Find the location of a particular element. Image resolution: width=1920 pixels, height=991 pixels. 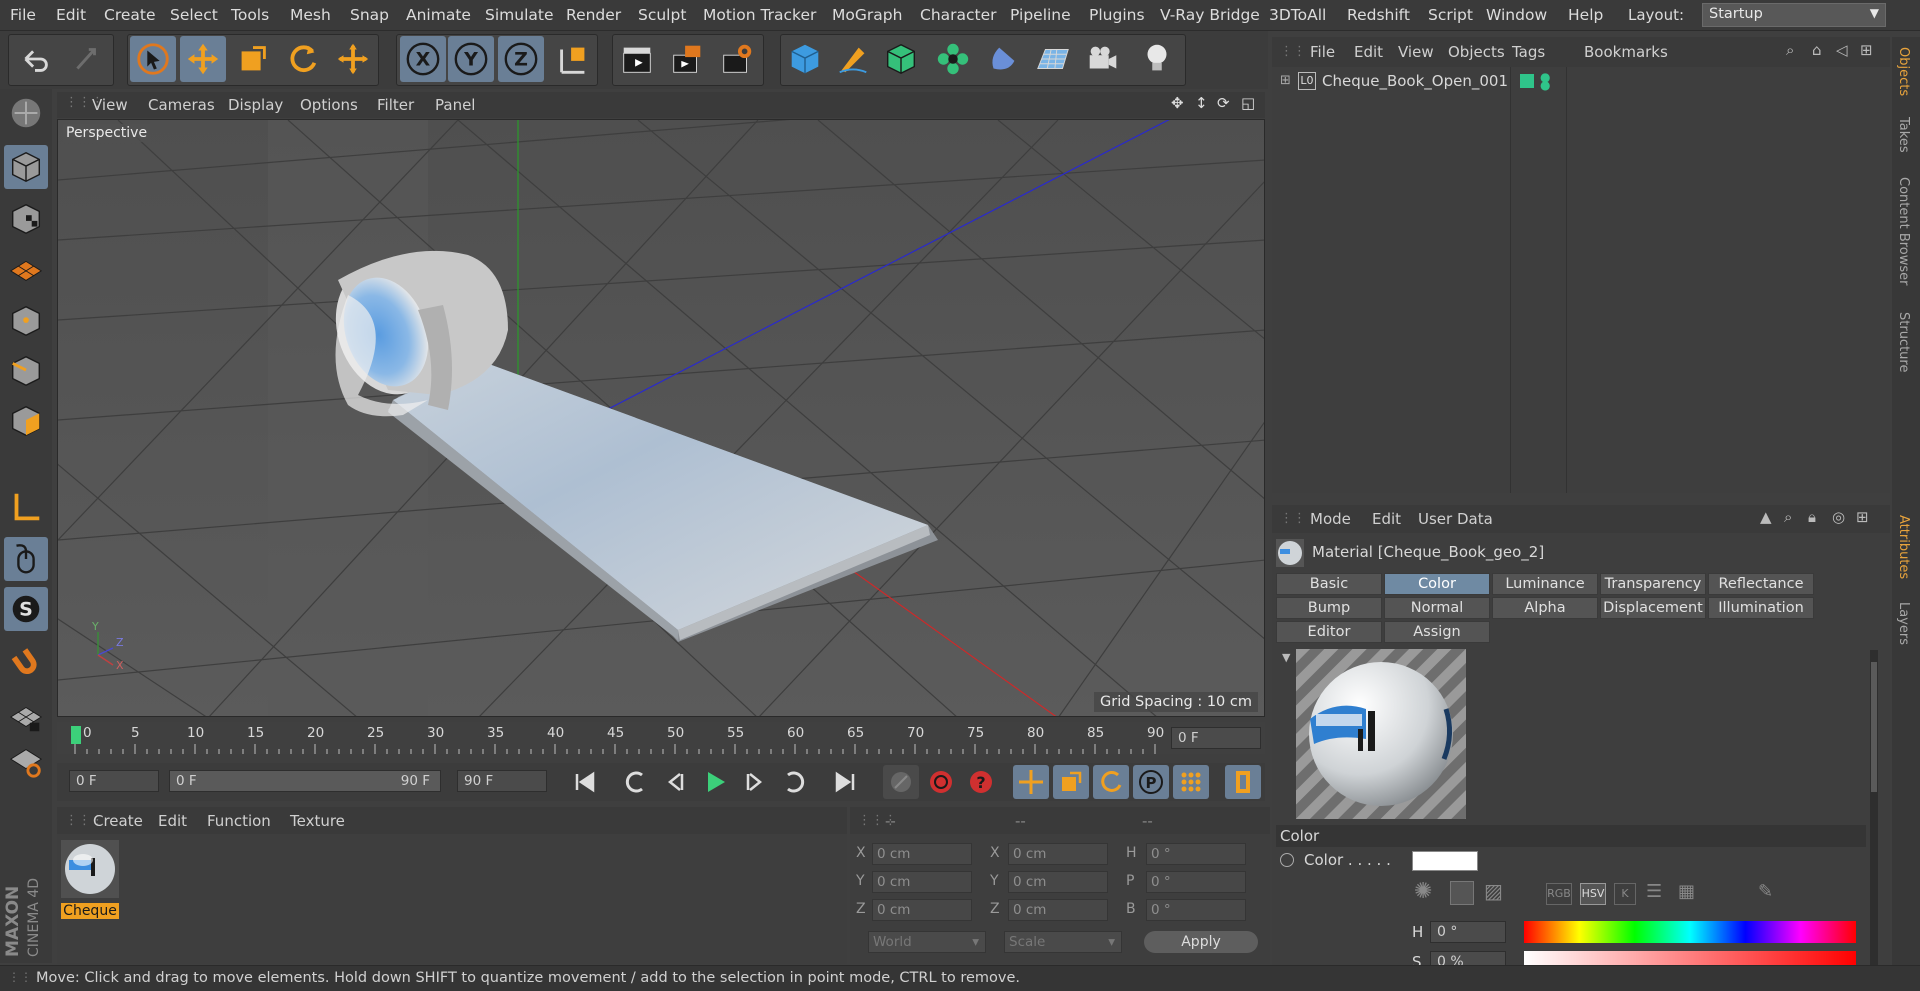

next-frame-button is located at coordinates (755, 782).